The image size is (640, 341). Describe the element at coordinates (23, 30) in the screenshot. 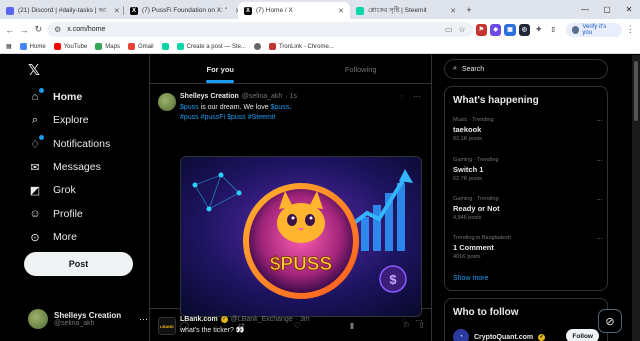

I see `forward-icon: →` at that location.